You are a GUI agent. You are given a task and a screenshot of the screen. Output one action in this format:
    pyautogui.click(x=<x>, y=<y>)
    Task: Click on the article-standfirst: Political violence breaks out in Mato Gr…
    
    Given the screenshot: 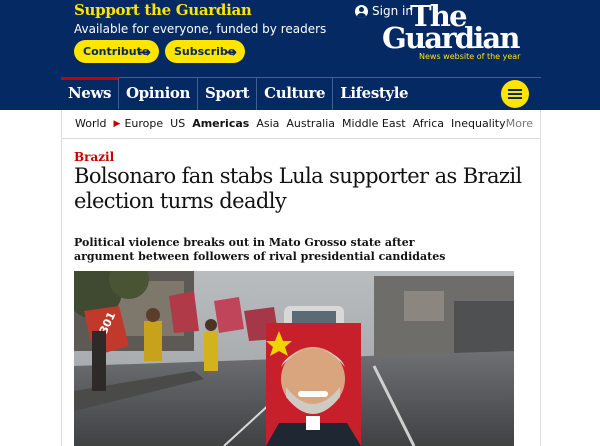 What is the action you would take?
    pyautogui.click(x=260, y=249)
    